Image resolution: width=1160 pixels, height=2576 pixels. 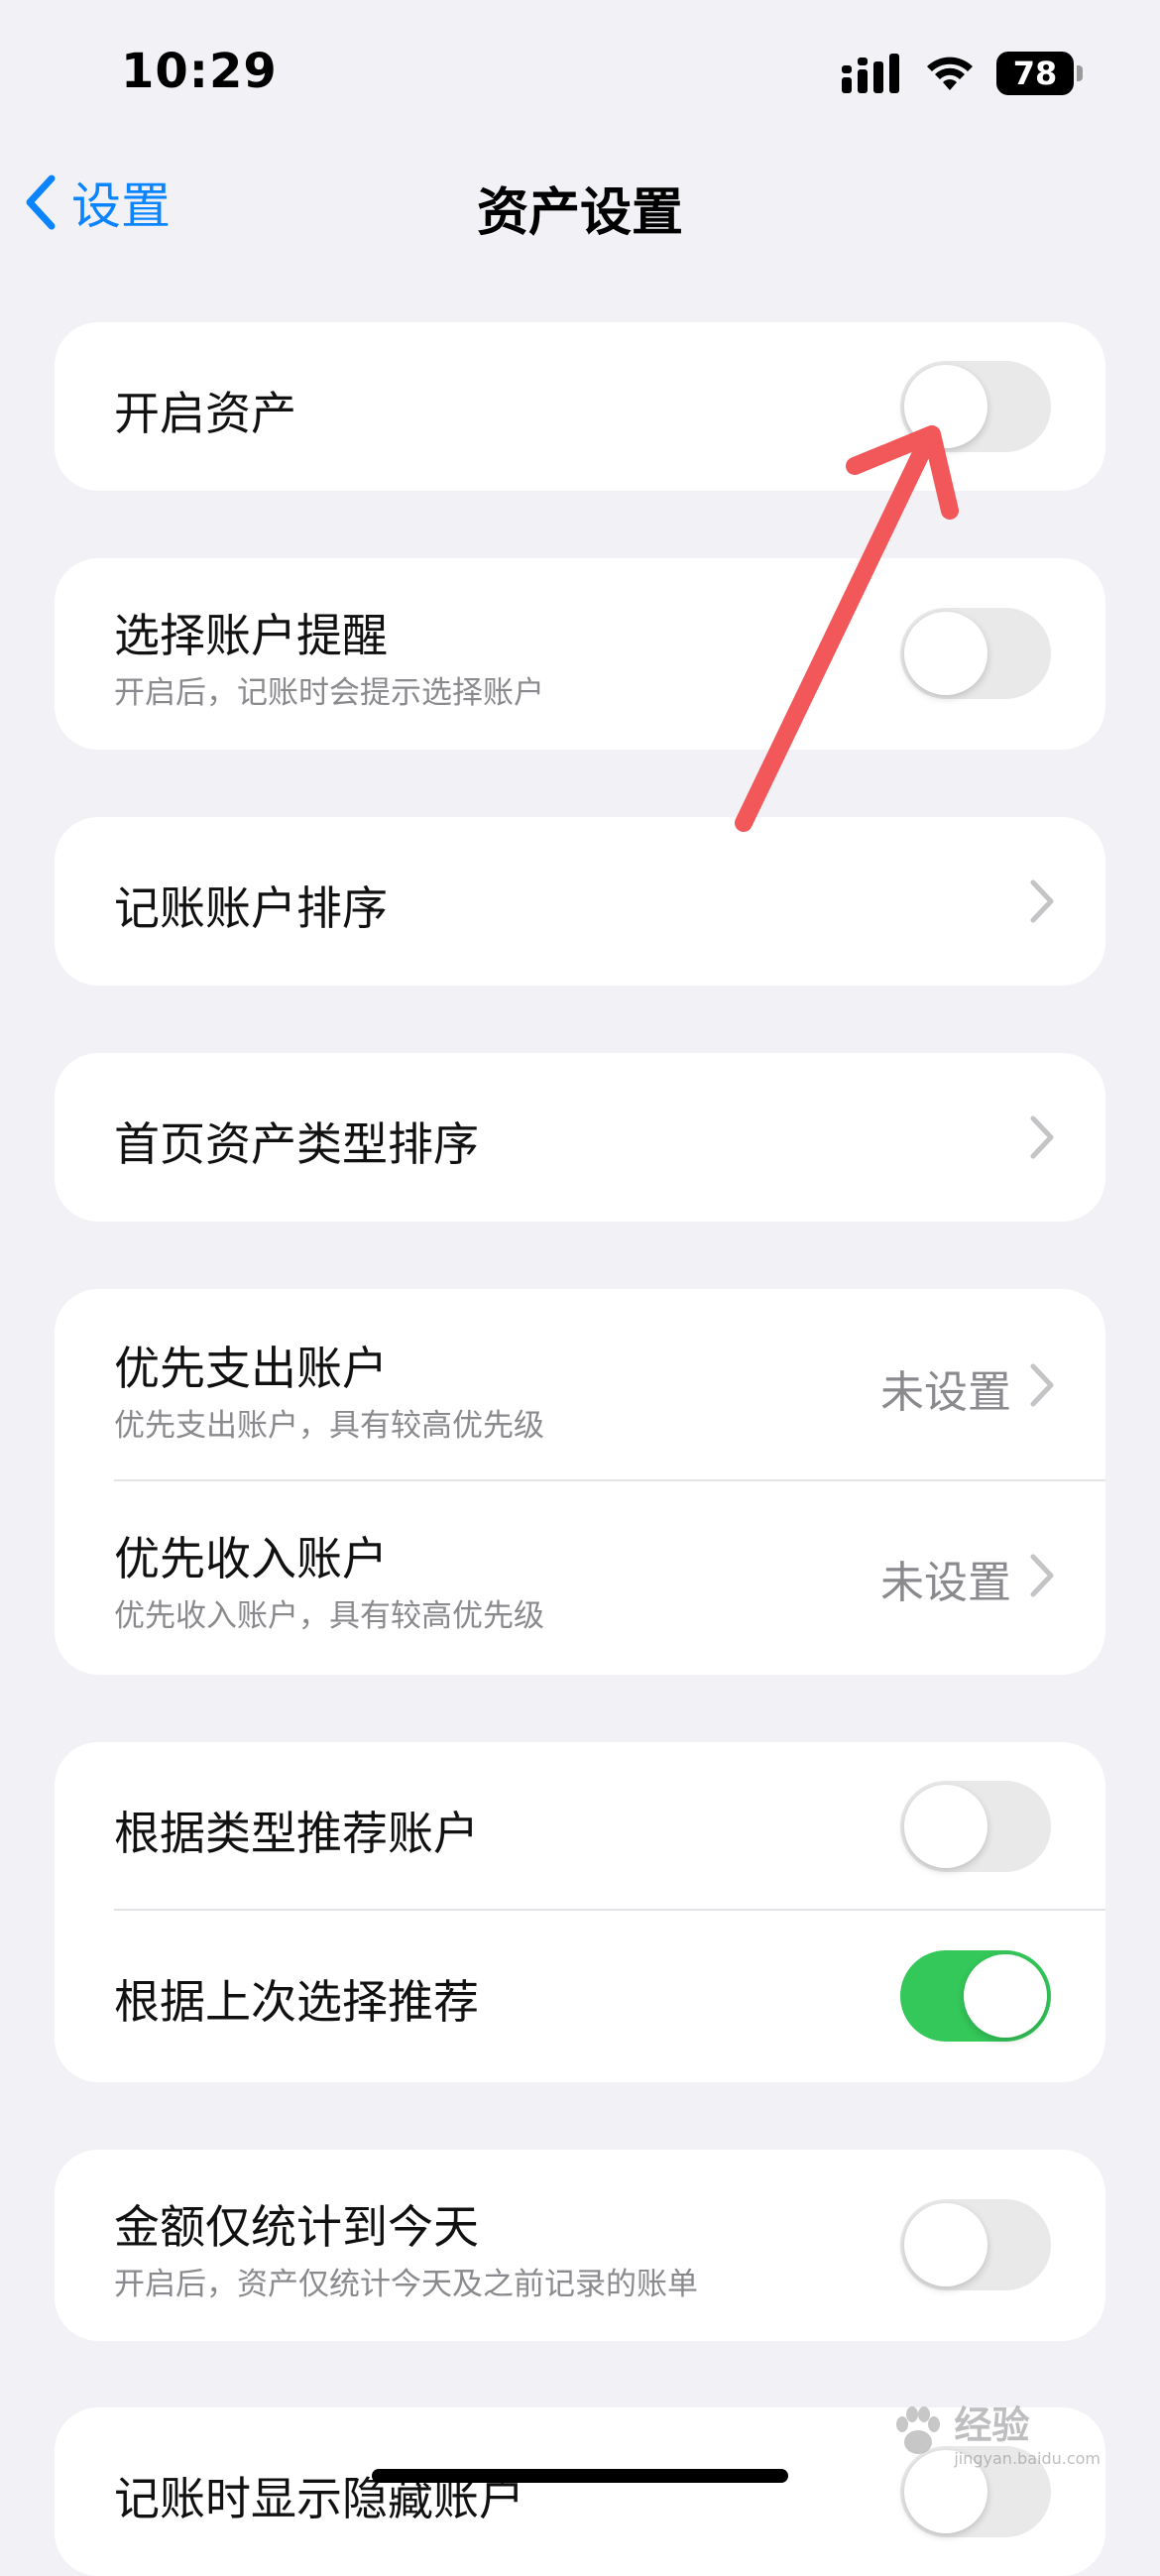 What do you see at coordinates (329, 1426) in the screenshot?
I see `priority-expense-description: 优先支出账户，具有较高优先级` at bounding box center [329, 1426].